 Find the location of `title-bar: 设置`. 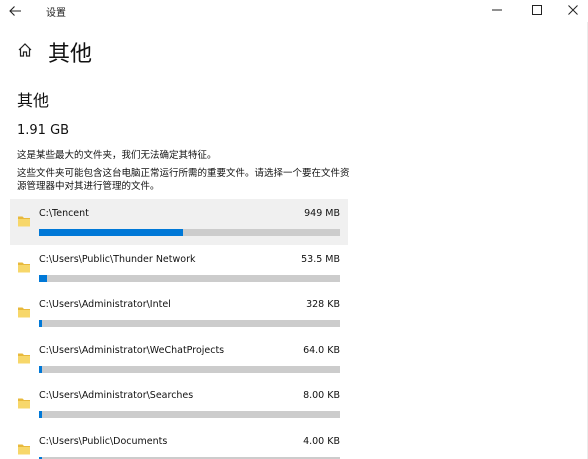

title-bar: 设置 is located at coordinates (294, 11).